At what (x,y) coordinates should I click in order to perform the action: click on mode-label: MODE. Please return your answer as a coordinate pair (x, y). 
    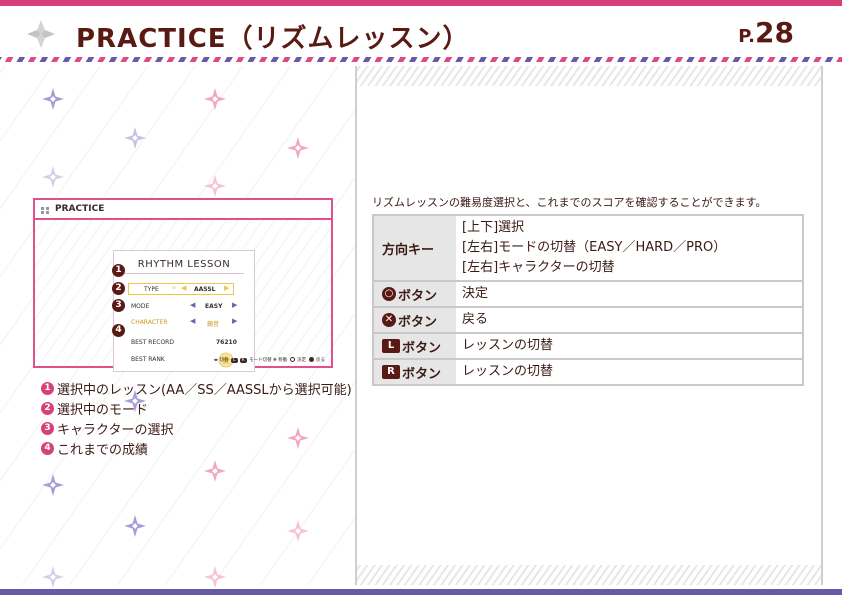
    Looking at the image, I should click on (140, 306).